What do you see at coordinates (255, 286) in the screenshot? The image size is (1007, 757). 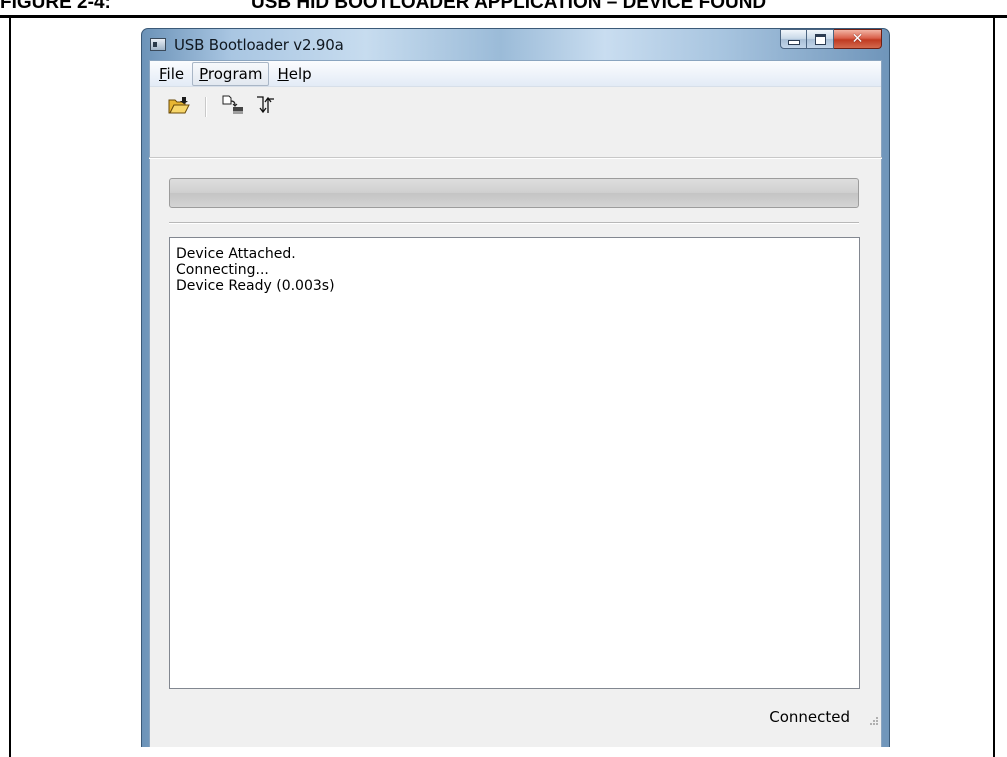 I see `log-line: Device Ready (0.003s)` at bounding box center [255, 286].